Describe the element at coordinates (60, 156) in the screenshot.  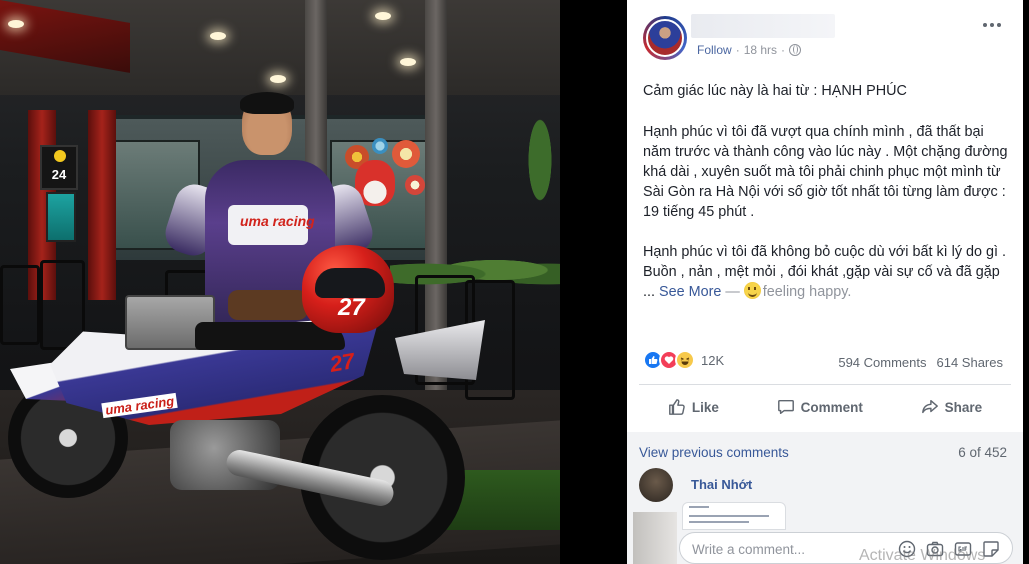
I see `sun-icon` at that location.